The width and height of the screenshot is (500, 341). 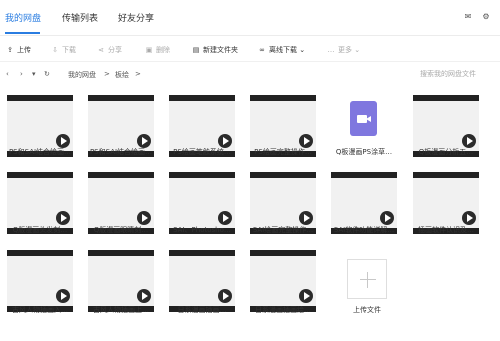 I want to click on refresh-icon: ↻, so click(x=47, y=74).